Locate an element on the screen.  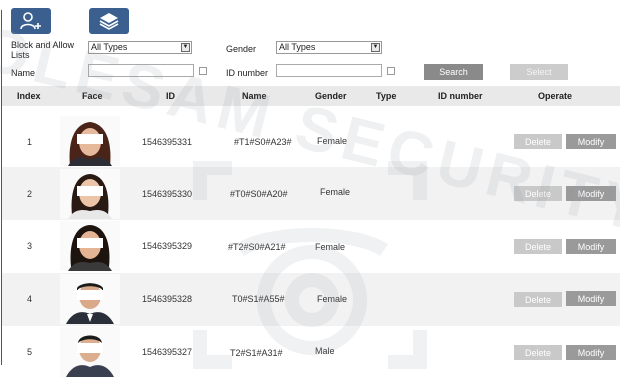
name-checkbox is located at coordinates (203, 71).